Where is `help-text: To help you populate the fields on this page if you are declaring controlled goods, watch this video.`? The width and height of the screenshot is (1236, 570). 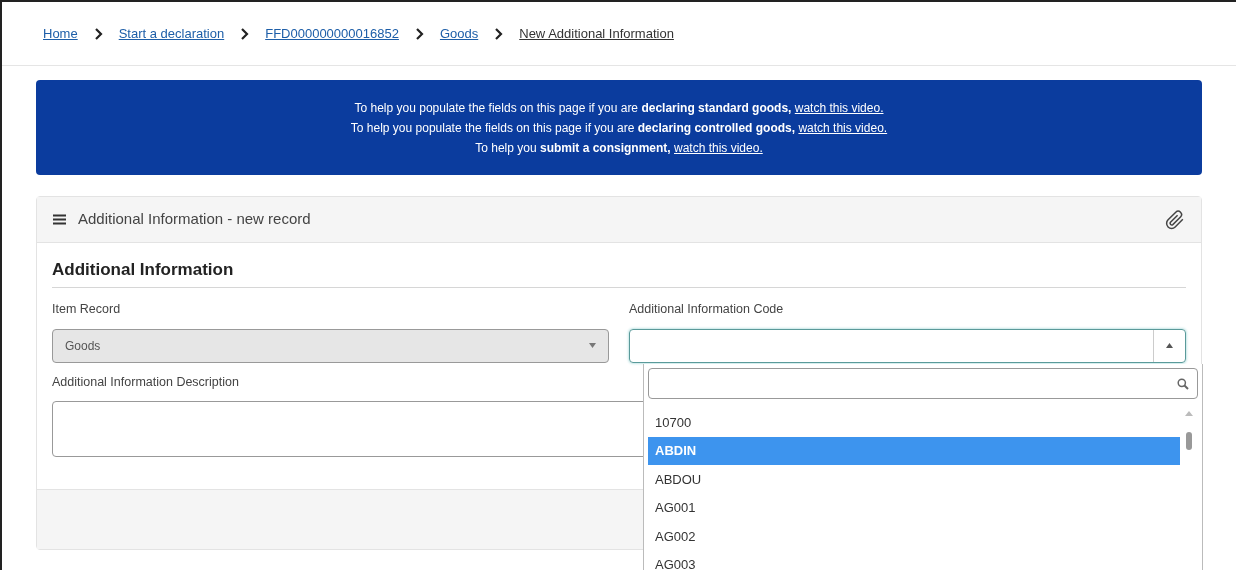
help-text: To help you populate the fields on this page if you are declaring controlled goods, watch this video. is located at coordinates (619, 128).